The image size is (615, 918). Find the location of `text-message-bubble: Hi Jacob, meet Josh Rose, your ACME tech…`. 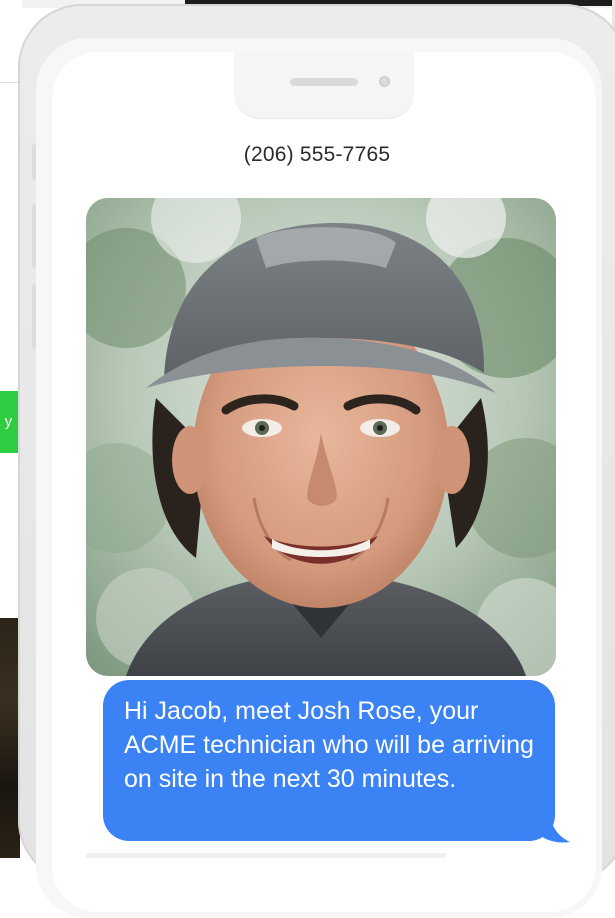

text-message-bubble: Hi Jacob, meet Josh Rose, your ACME tech… is located at coordinates (329, 760).